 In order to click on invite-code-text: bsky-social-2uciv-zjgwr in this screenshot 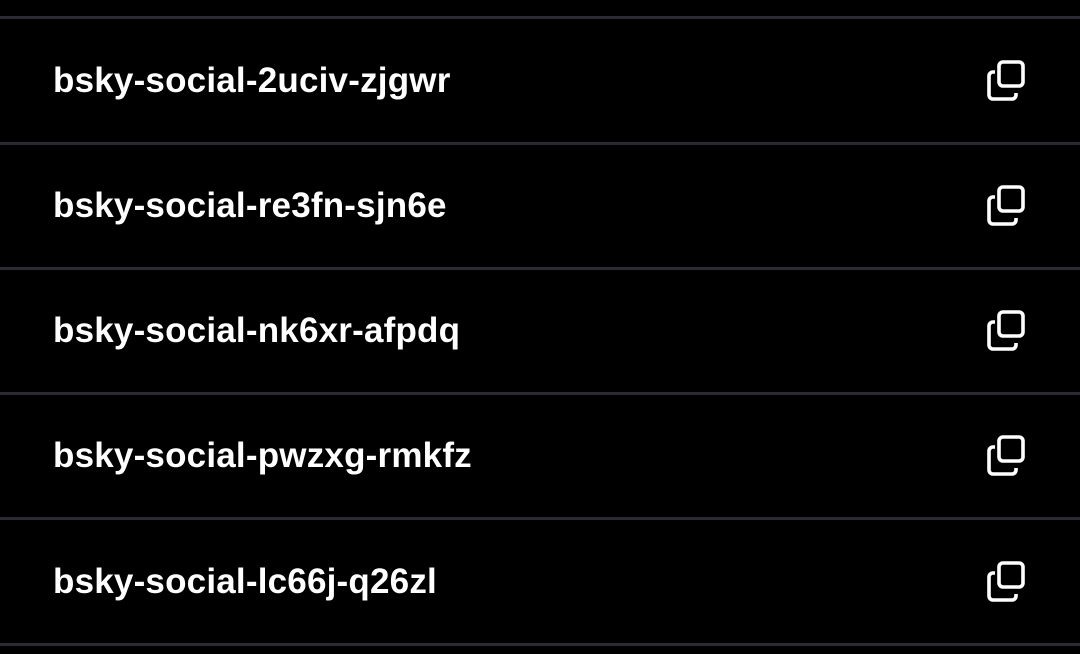, I will do `click(252, 80)`.